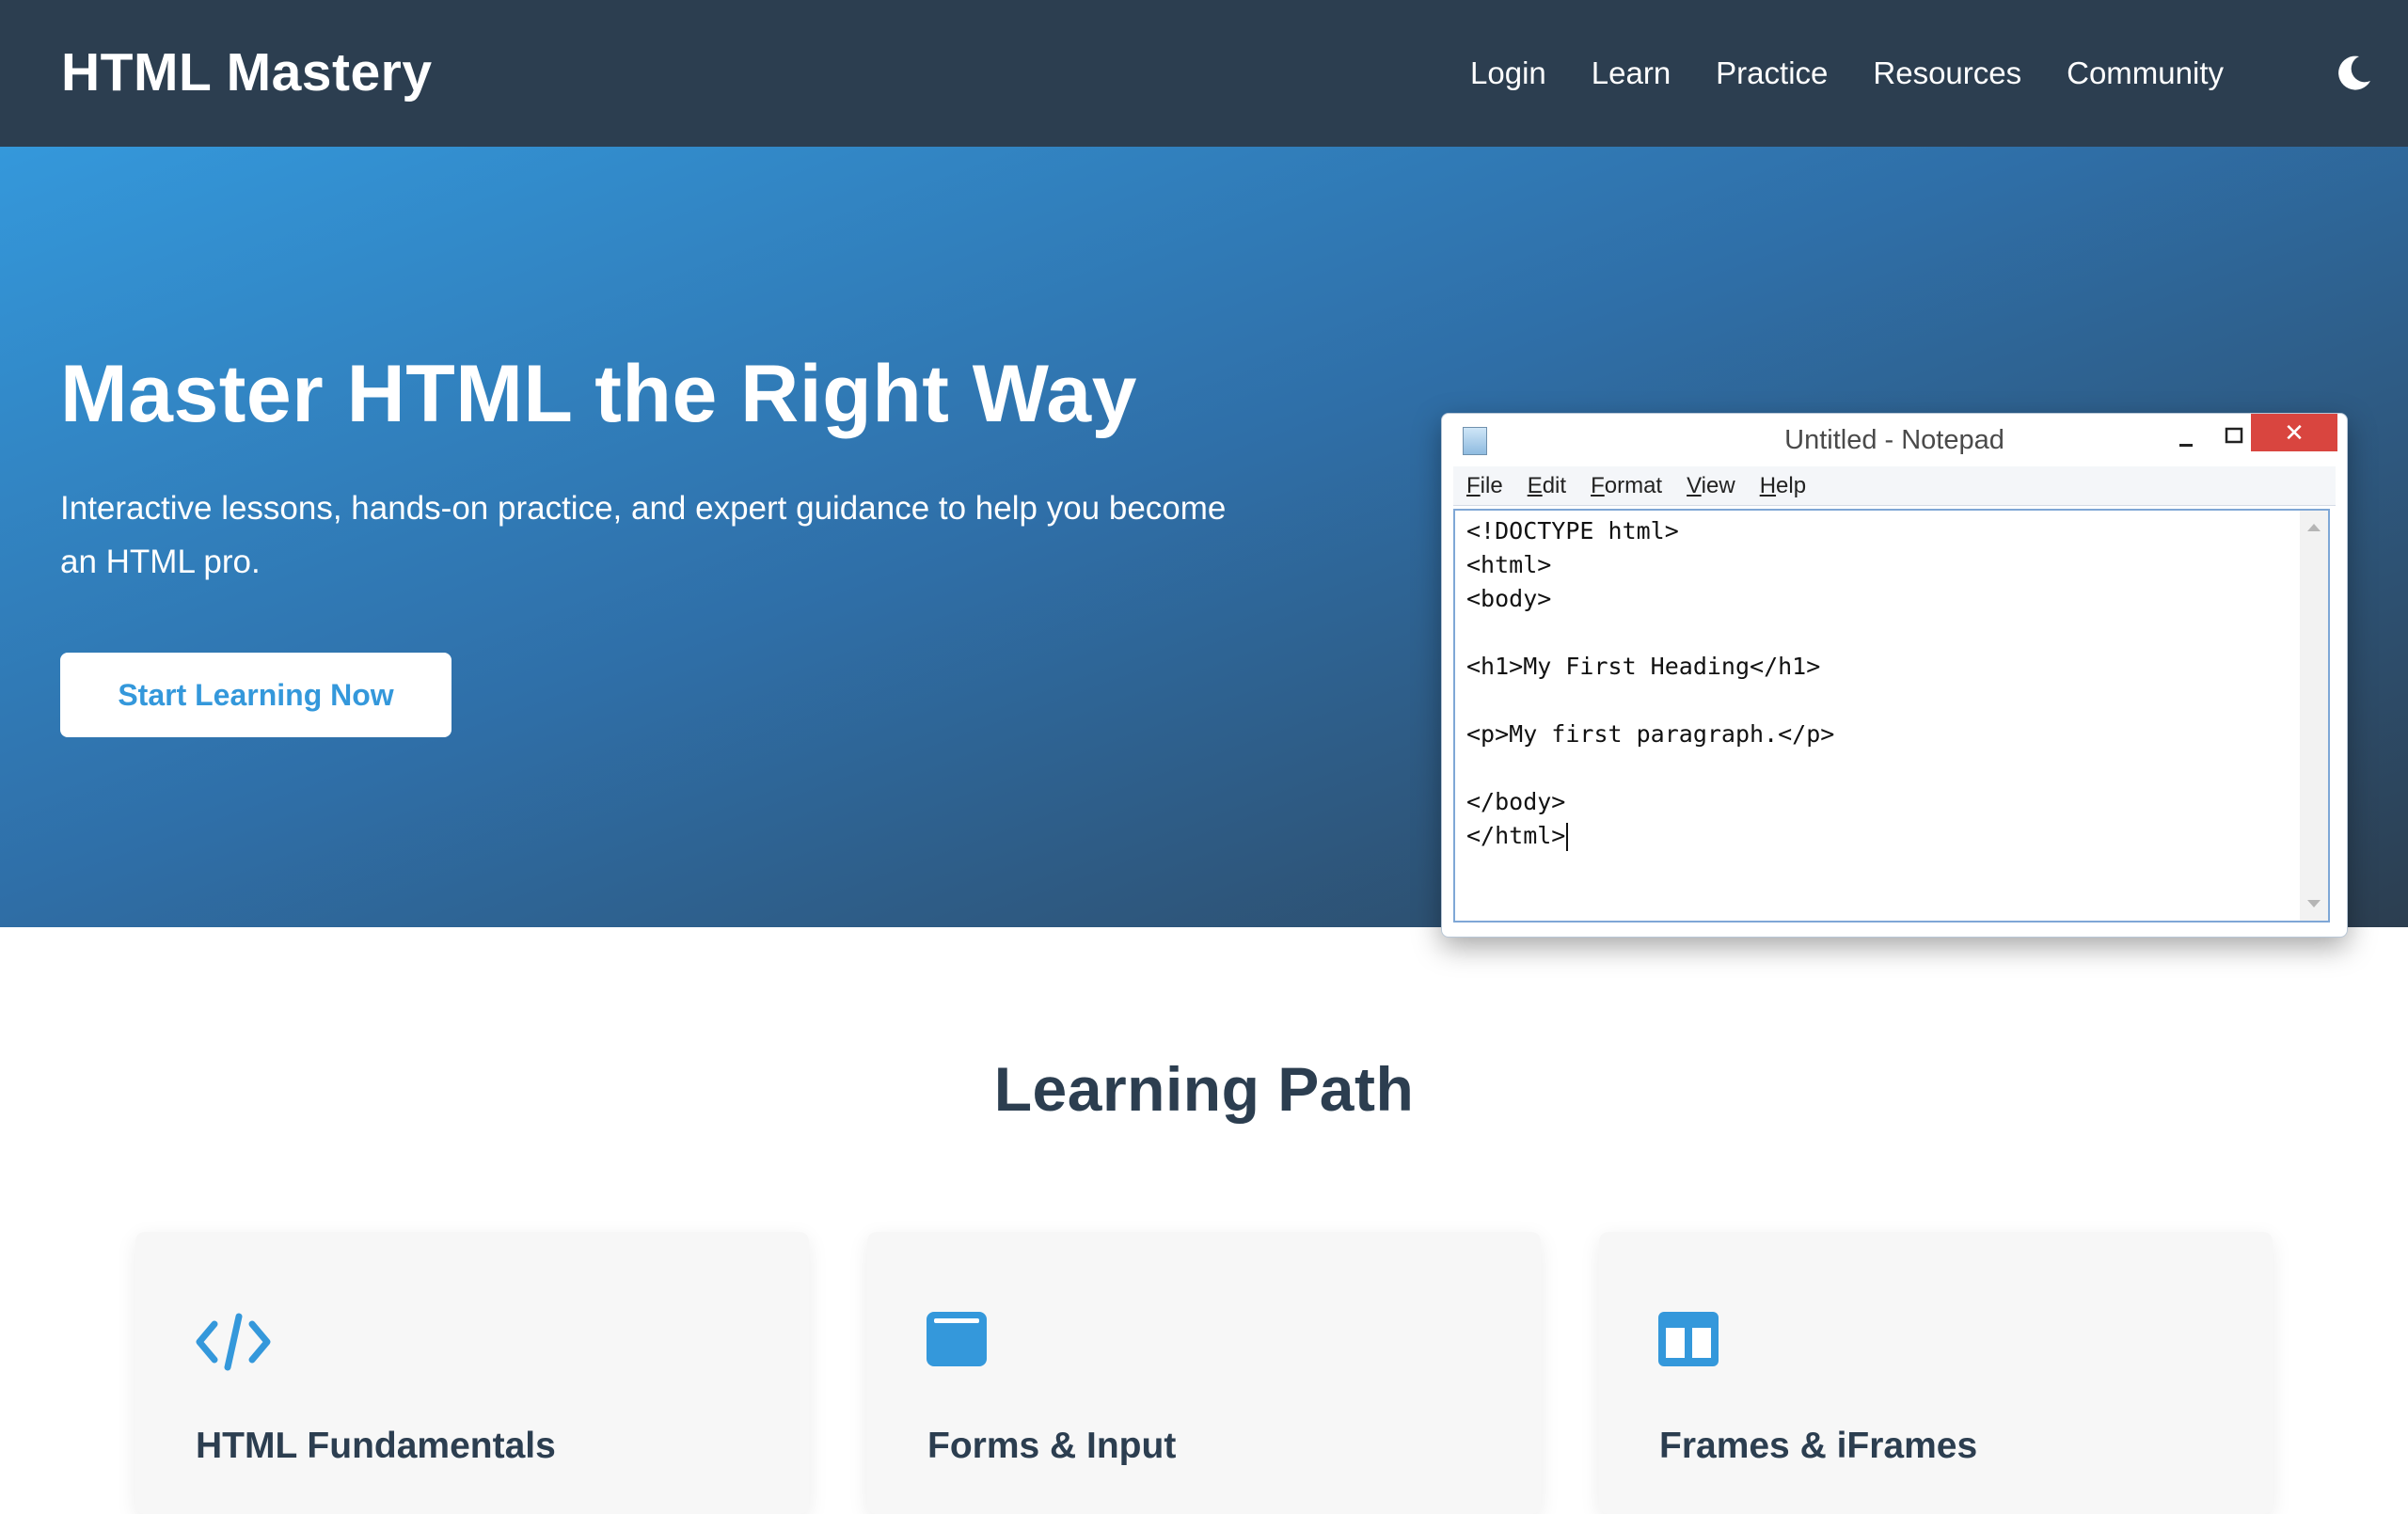  Describe the element at coordinates (1509, 564) in the screenshot. I see `code-line: <html>` at that location.